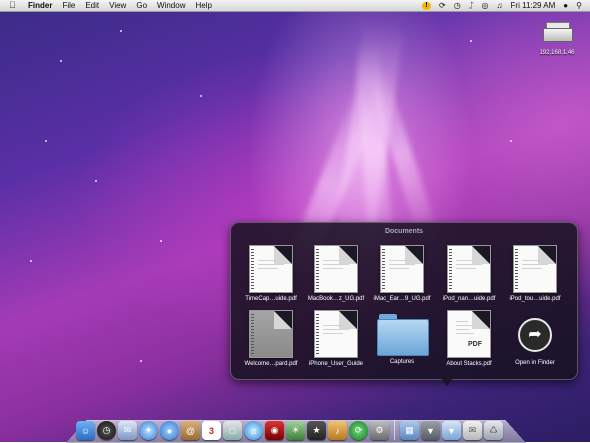 The width and height of the screenshot is (590, 443). What do you see at coordinates (190, 430) in the screenshot?
I see `address-book-icon: @` at bounding box center [190, 430].